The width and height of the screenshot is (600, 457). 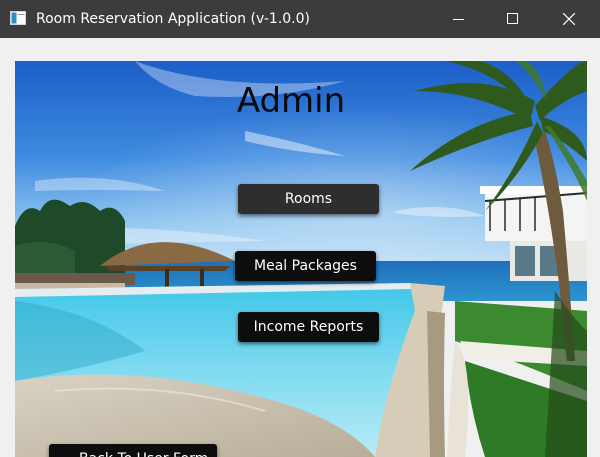 I want to click on maximize-button, so click(x=513, y=19).